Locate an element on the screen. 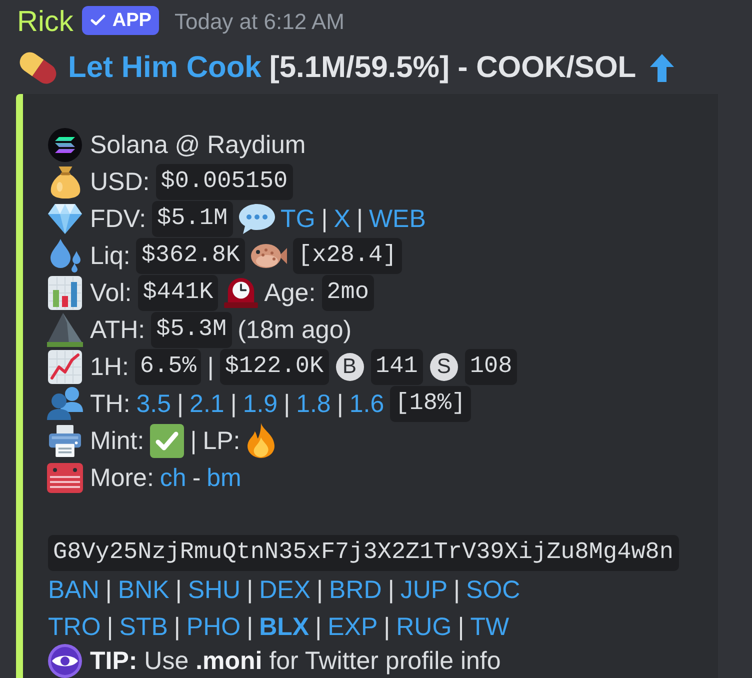 The width and height of the screenshot is (752, 678). toolbox-icon is located at coordinates (65, 477).